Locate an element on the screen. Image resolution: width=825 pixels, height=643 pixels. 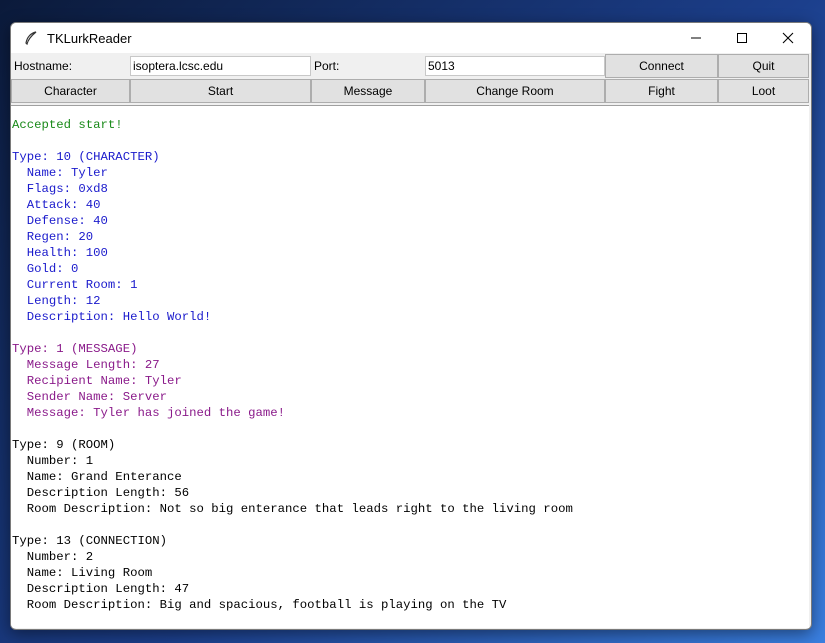
loot-button: Loot is located at coordinates (763, 91).